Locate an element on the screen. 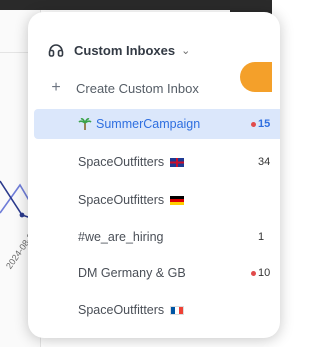  chevron-down-icon: ⌄ is located at coordinates (186, 50).